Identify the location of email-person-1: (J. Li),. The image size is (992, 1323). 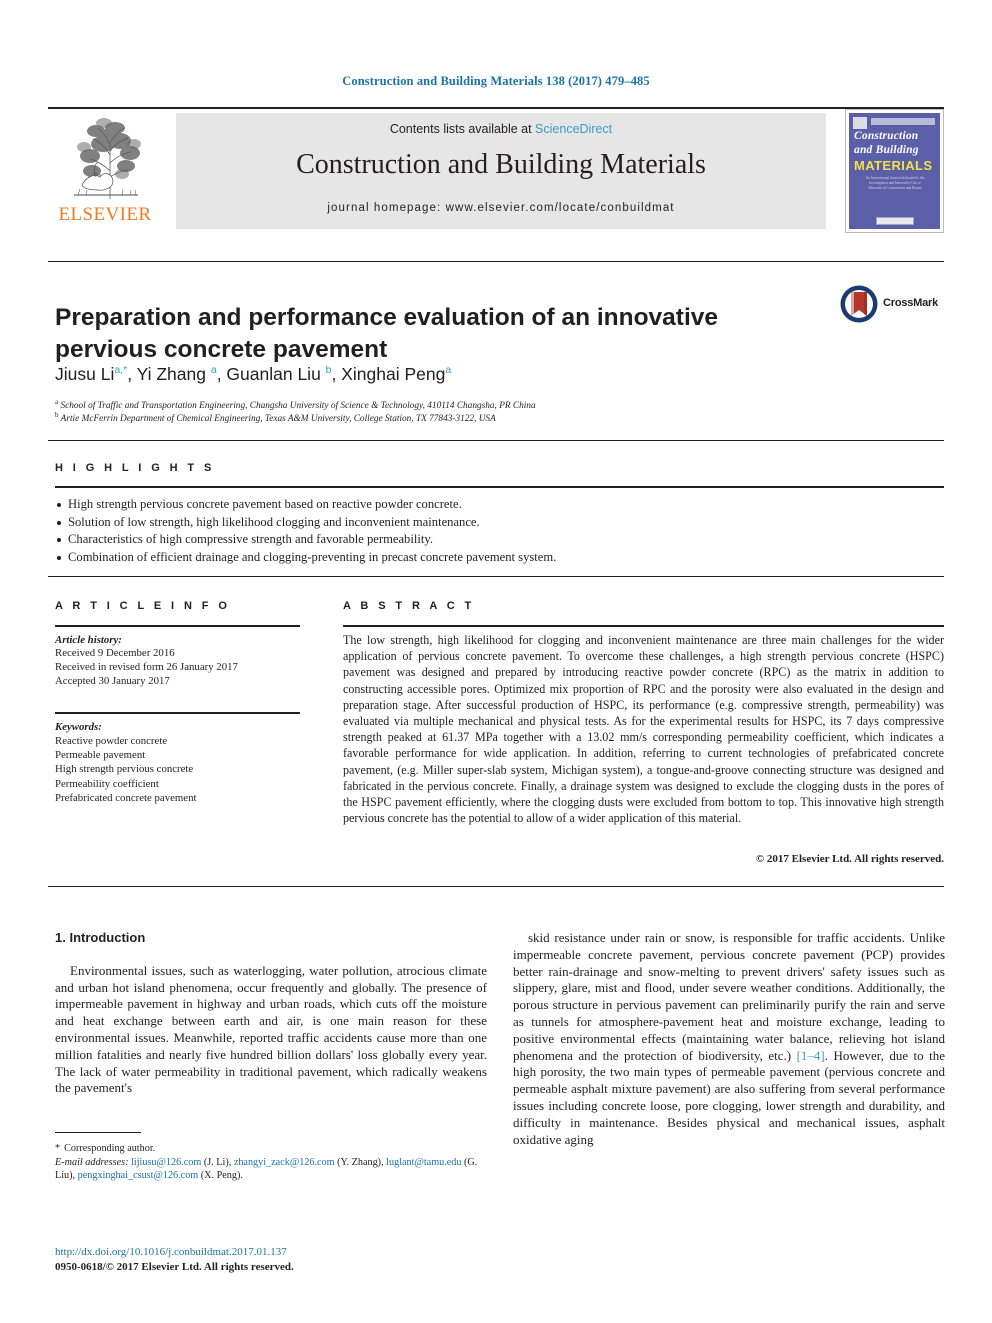
(217, 1162).